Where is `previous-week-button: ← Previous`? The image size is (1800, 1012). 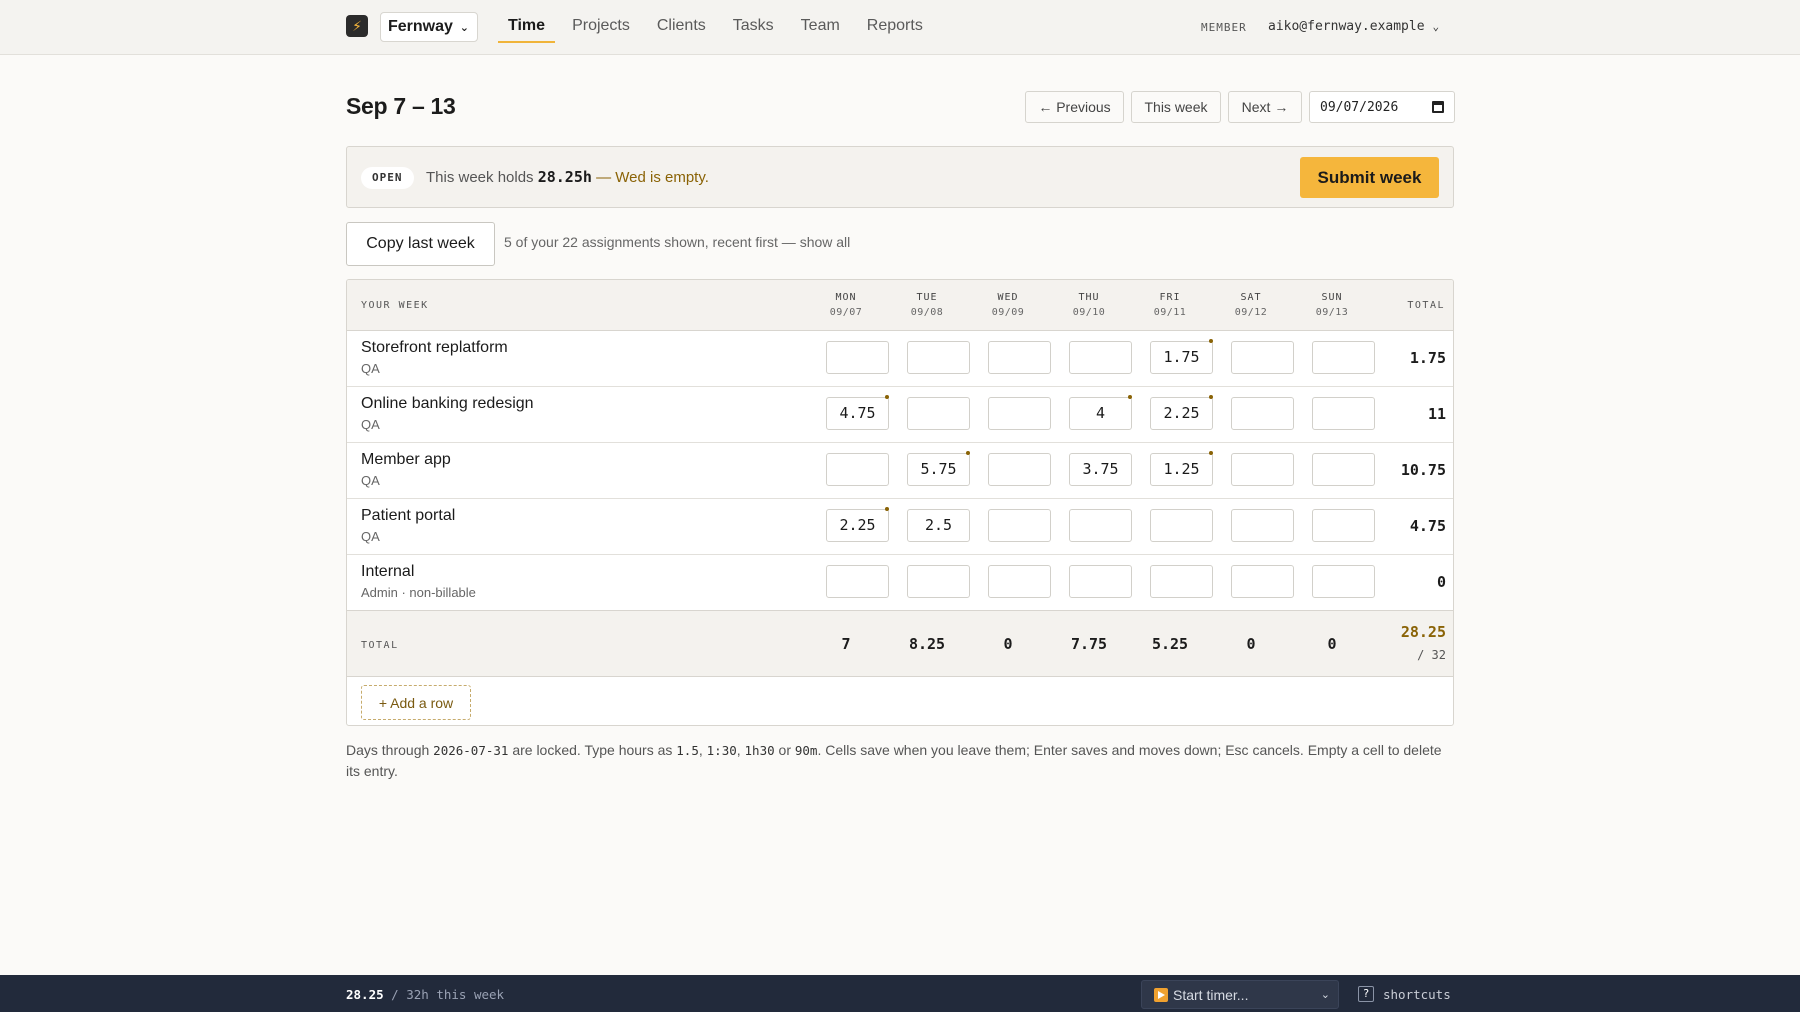
previous-week-button: ← Previous is located at coordinates (1074, 107).